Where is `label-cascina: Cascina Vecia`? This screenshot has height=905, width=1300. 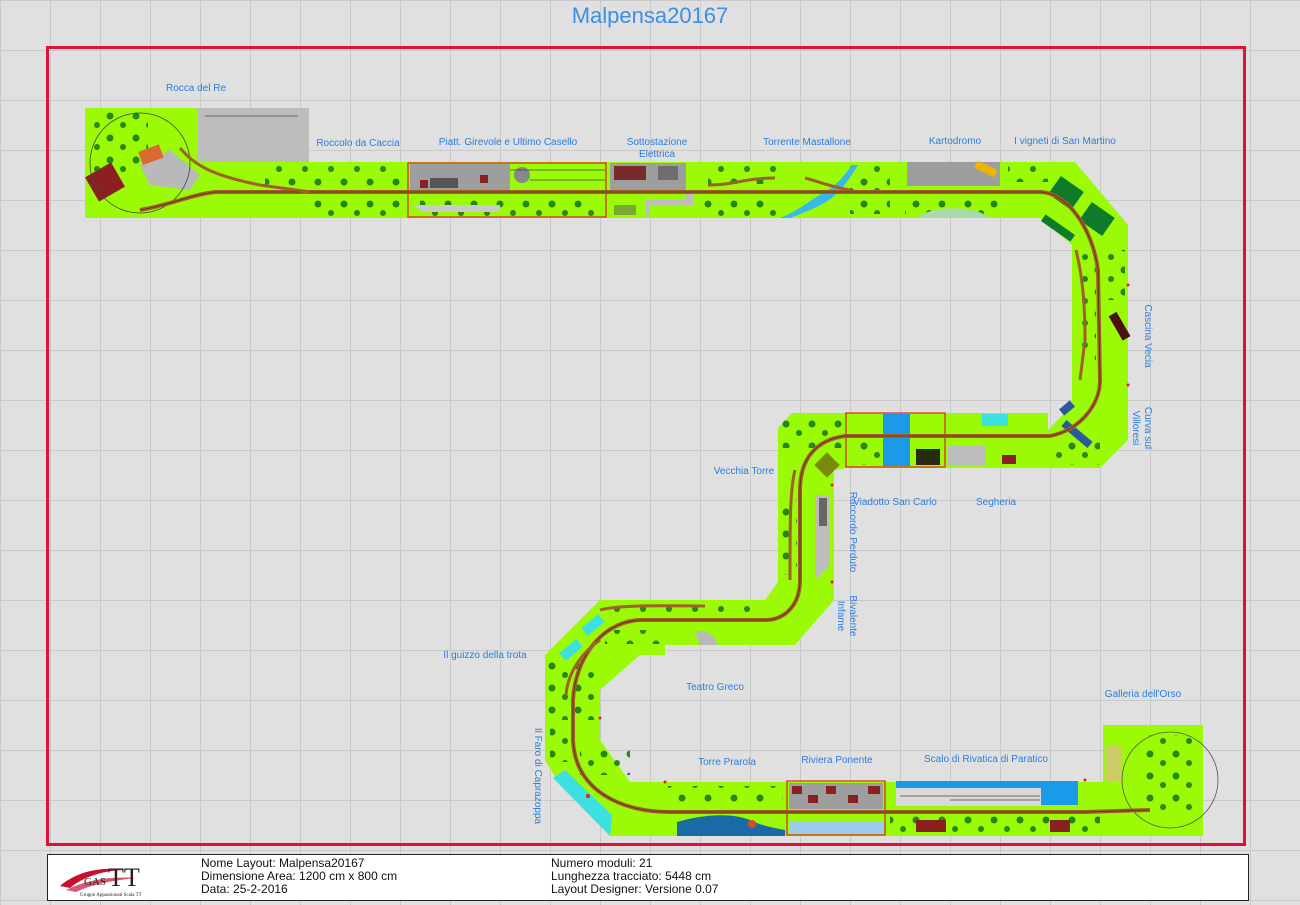
label-cascina: Cascina Vecia is located at coordinates (1147, 336).